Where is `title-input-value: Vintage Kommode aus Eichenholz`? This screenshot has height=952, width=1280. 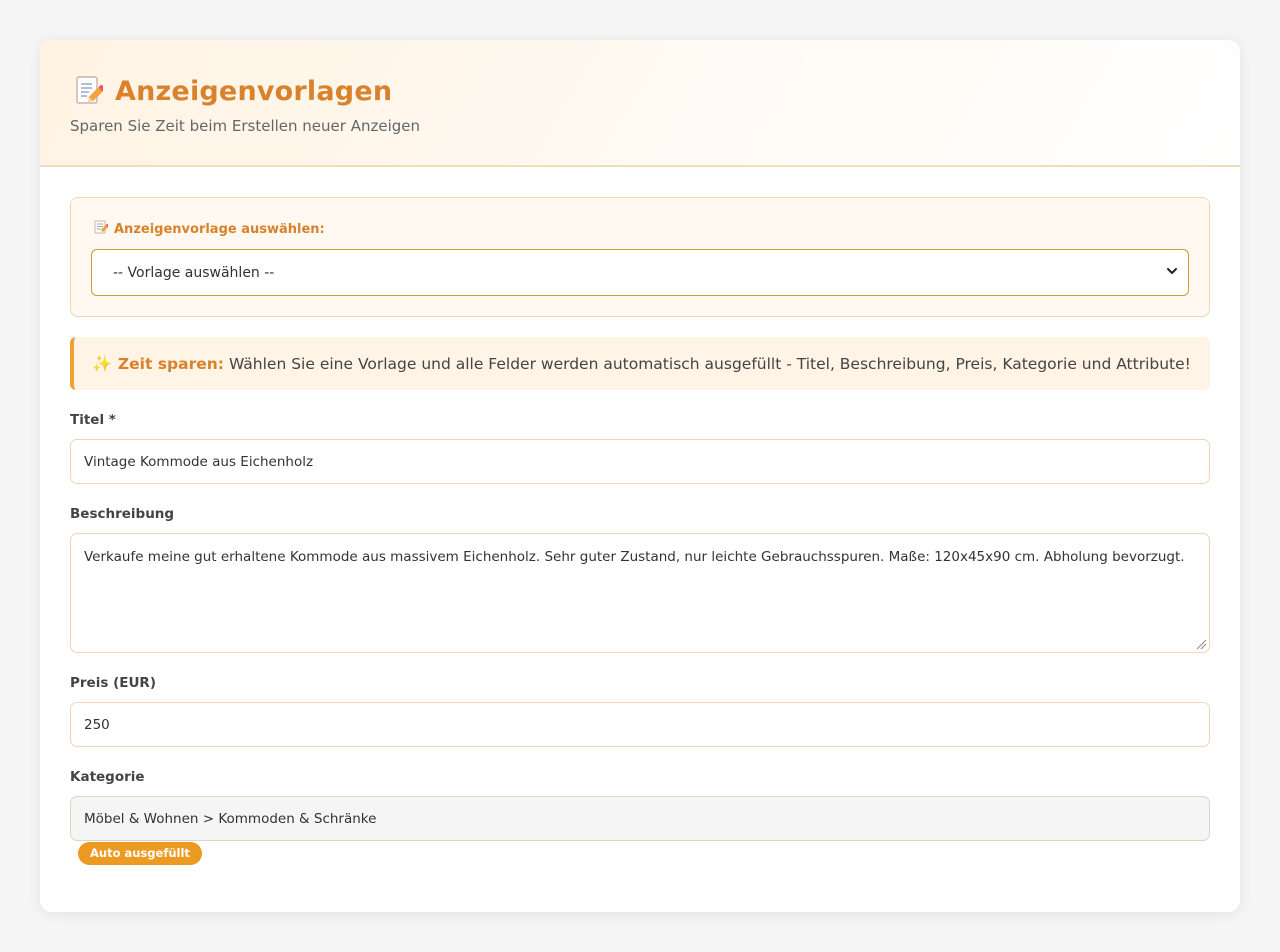 title-input-value: Vintage Kommode aus Eichenholz is located at coordinates (199, 461).